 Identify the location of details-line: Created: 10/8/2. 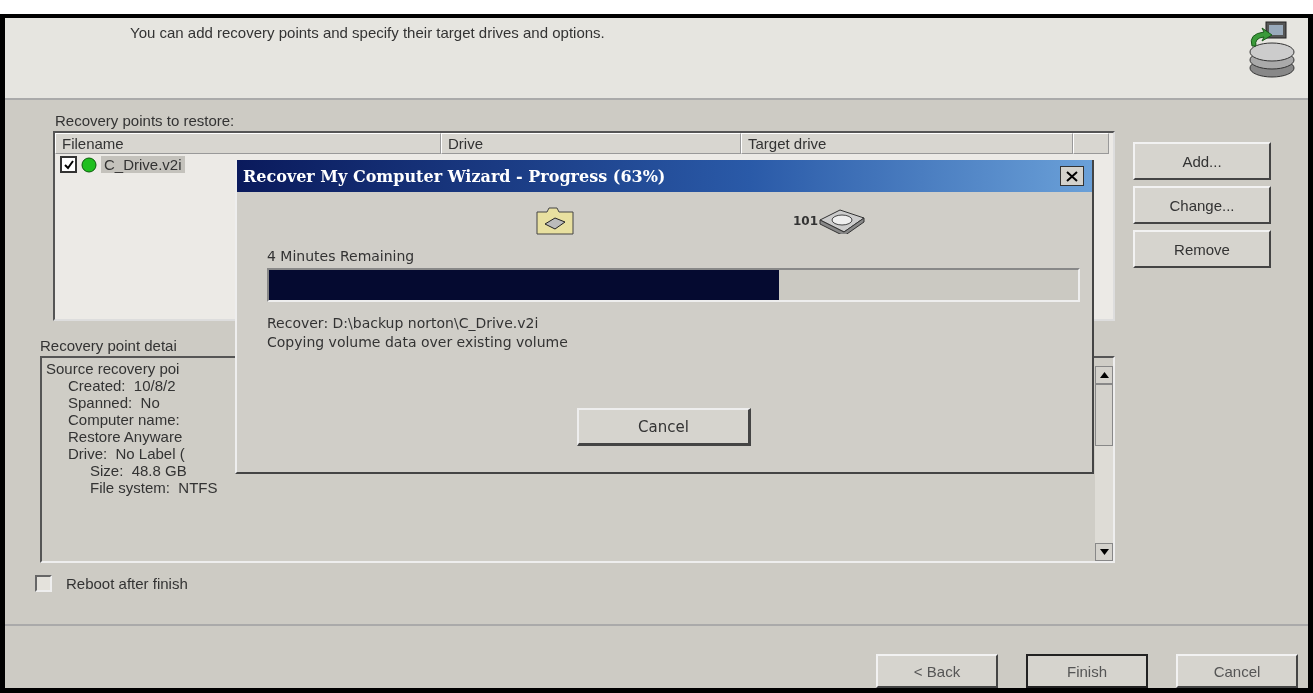
(121, 385).